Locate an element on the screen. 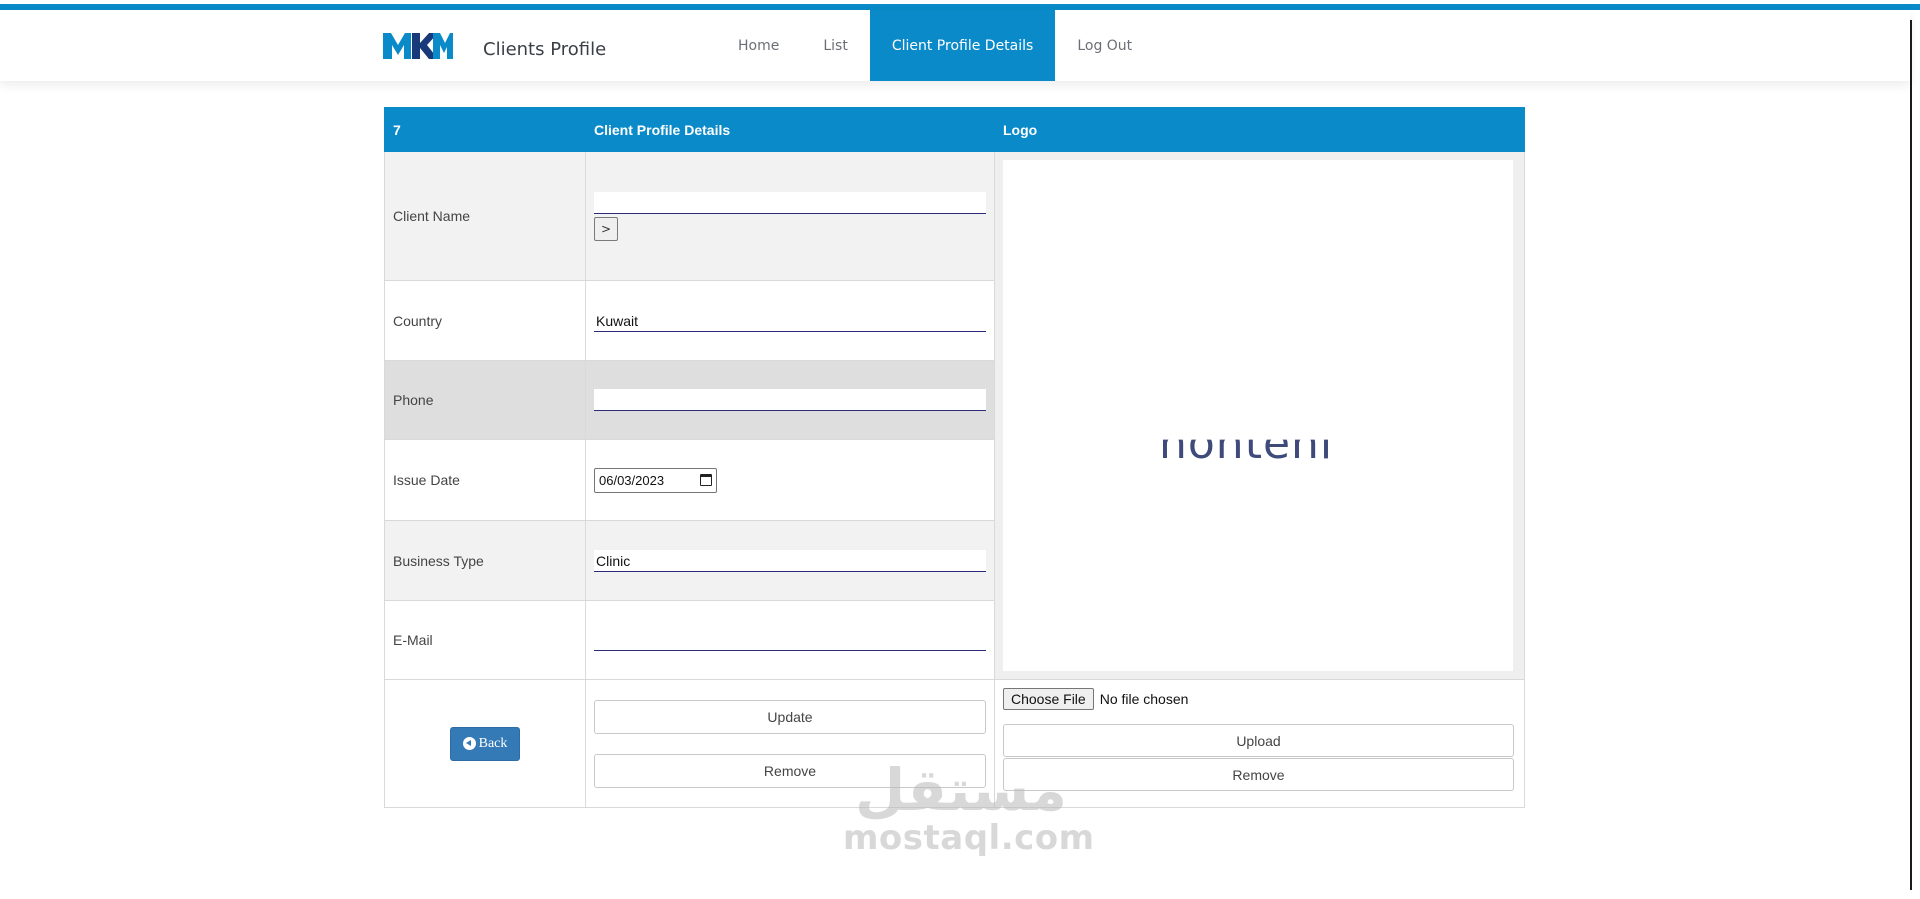  business-type-input is located at coordinates (790, 560).